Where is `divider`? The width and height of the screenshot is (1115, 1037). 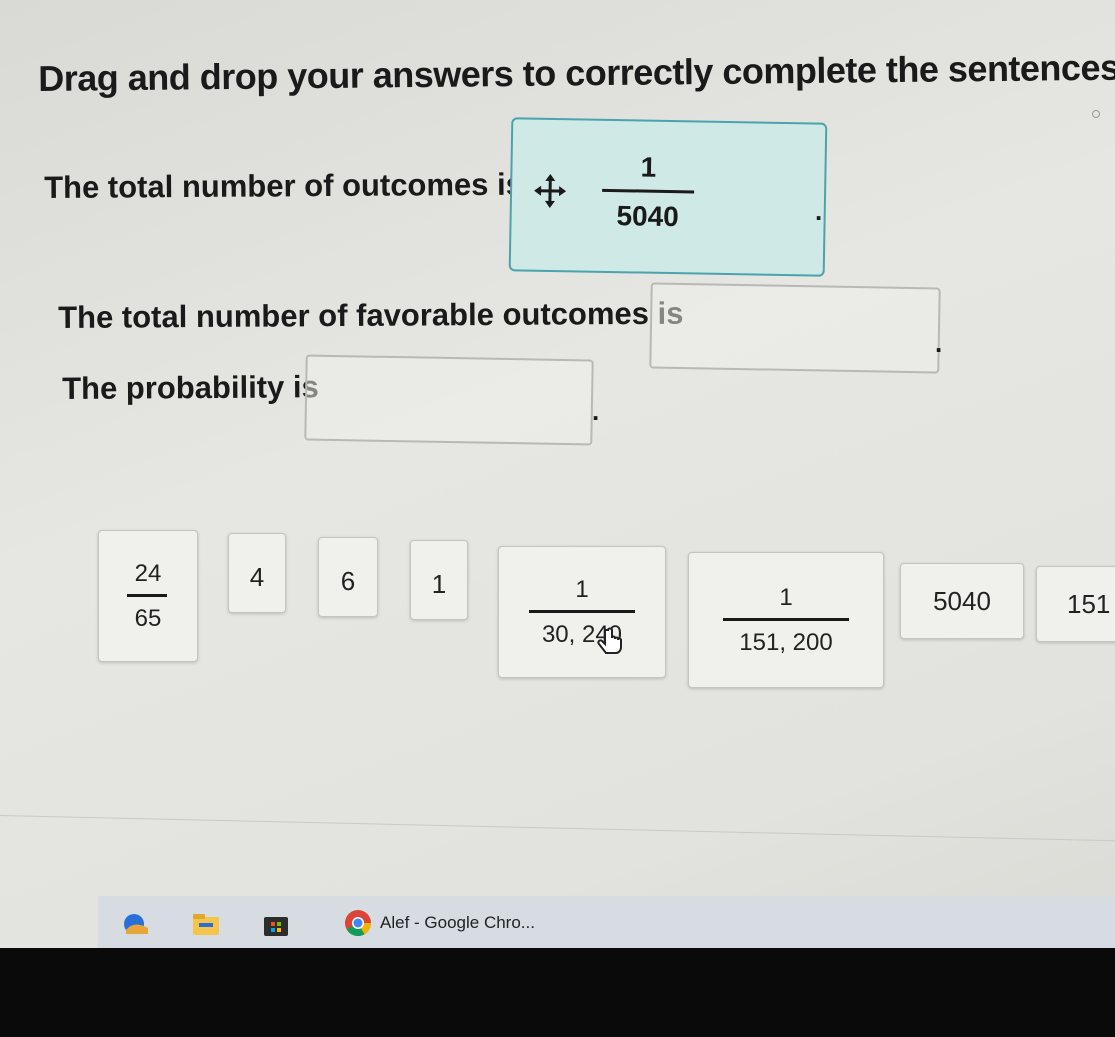
divider is located at coordinates (557, 828).